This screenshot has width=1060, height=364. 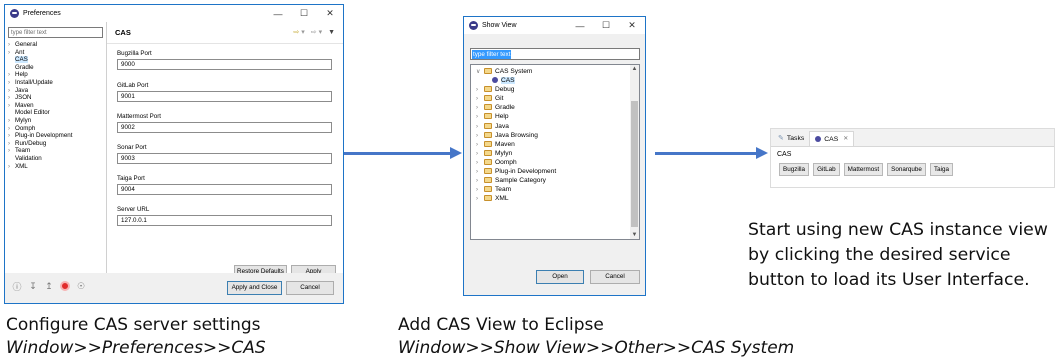 I want to click on forward-menu-icon: ▾, so click(x=322, y=32).